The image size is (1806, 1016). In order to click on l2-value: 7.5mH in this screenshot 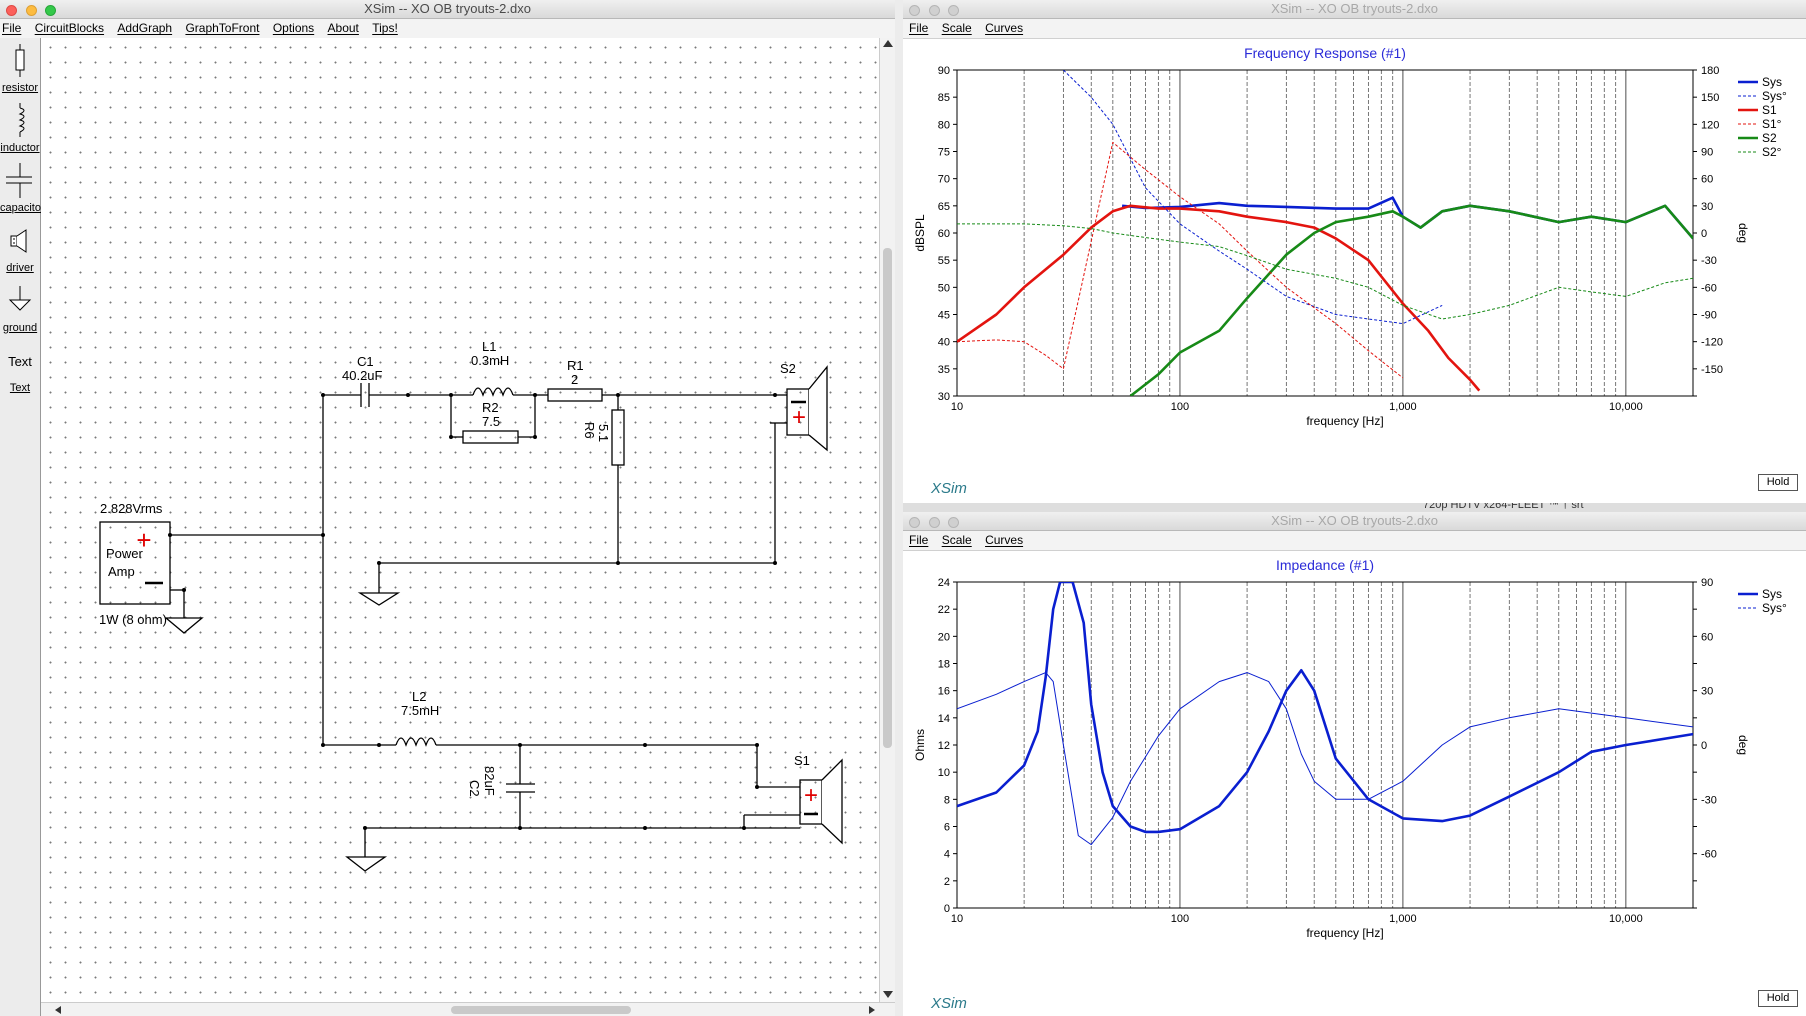, I will do `click(420, 710)`.